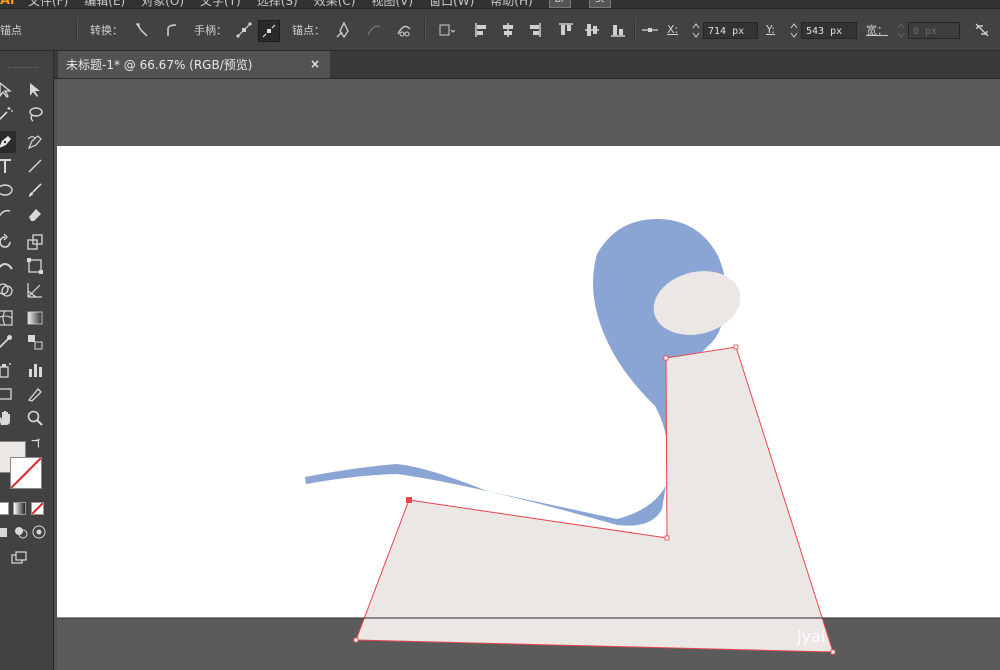 The width and height of the screenshot is (1000, 670). What do you see at coordinates (901, 30) in the screenshot?
I see `w-stepper-icon` at bounding box center [901, 30].